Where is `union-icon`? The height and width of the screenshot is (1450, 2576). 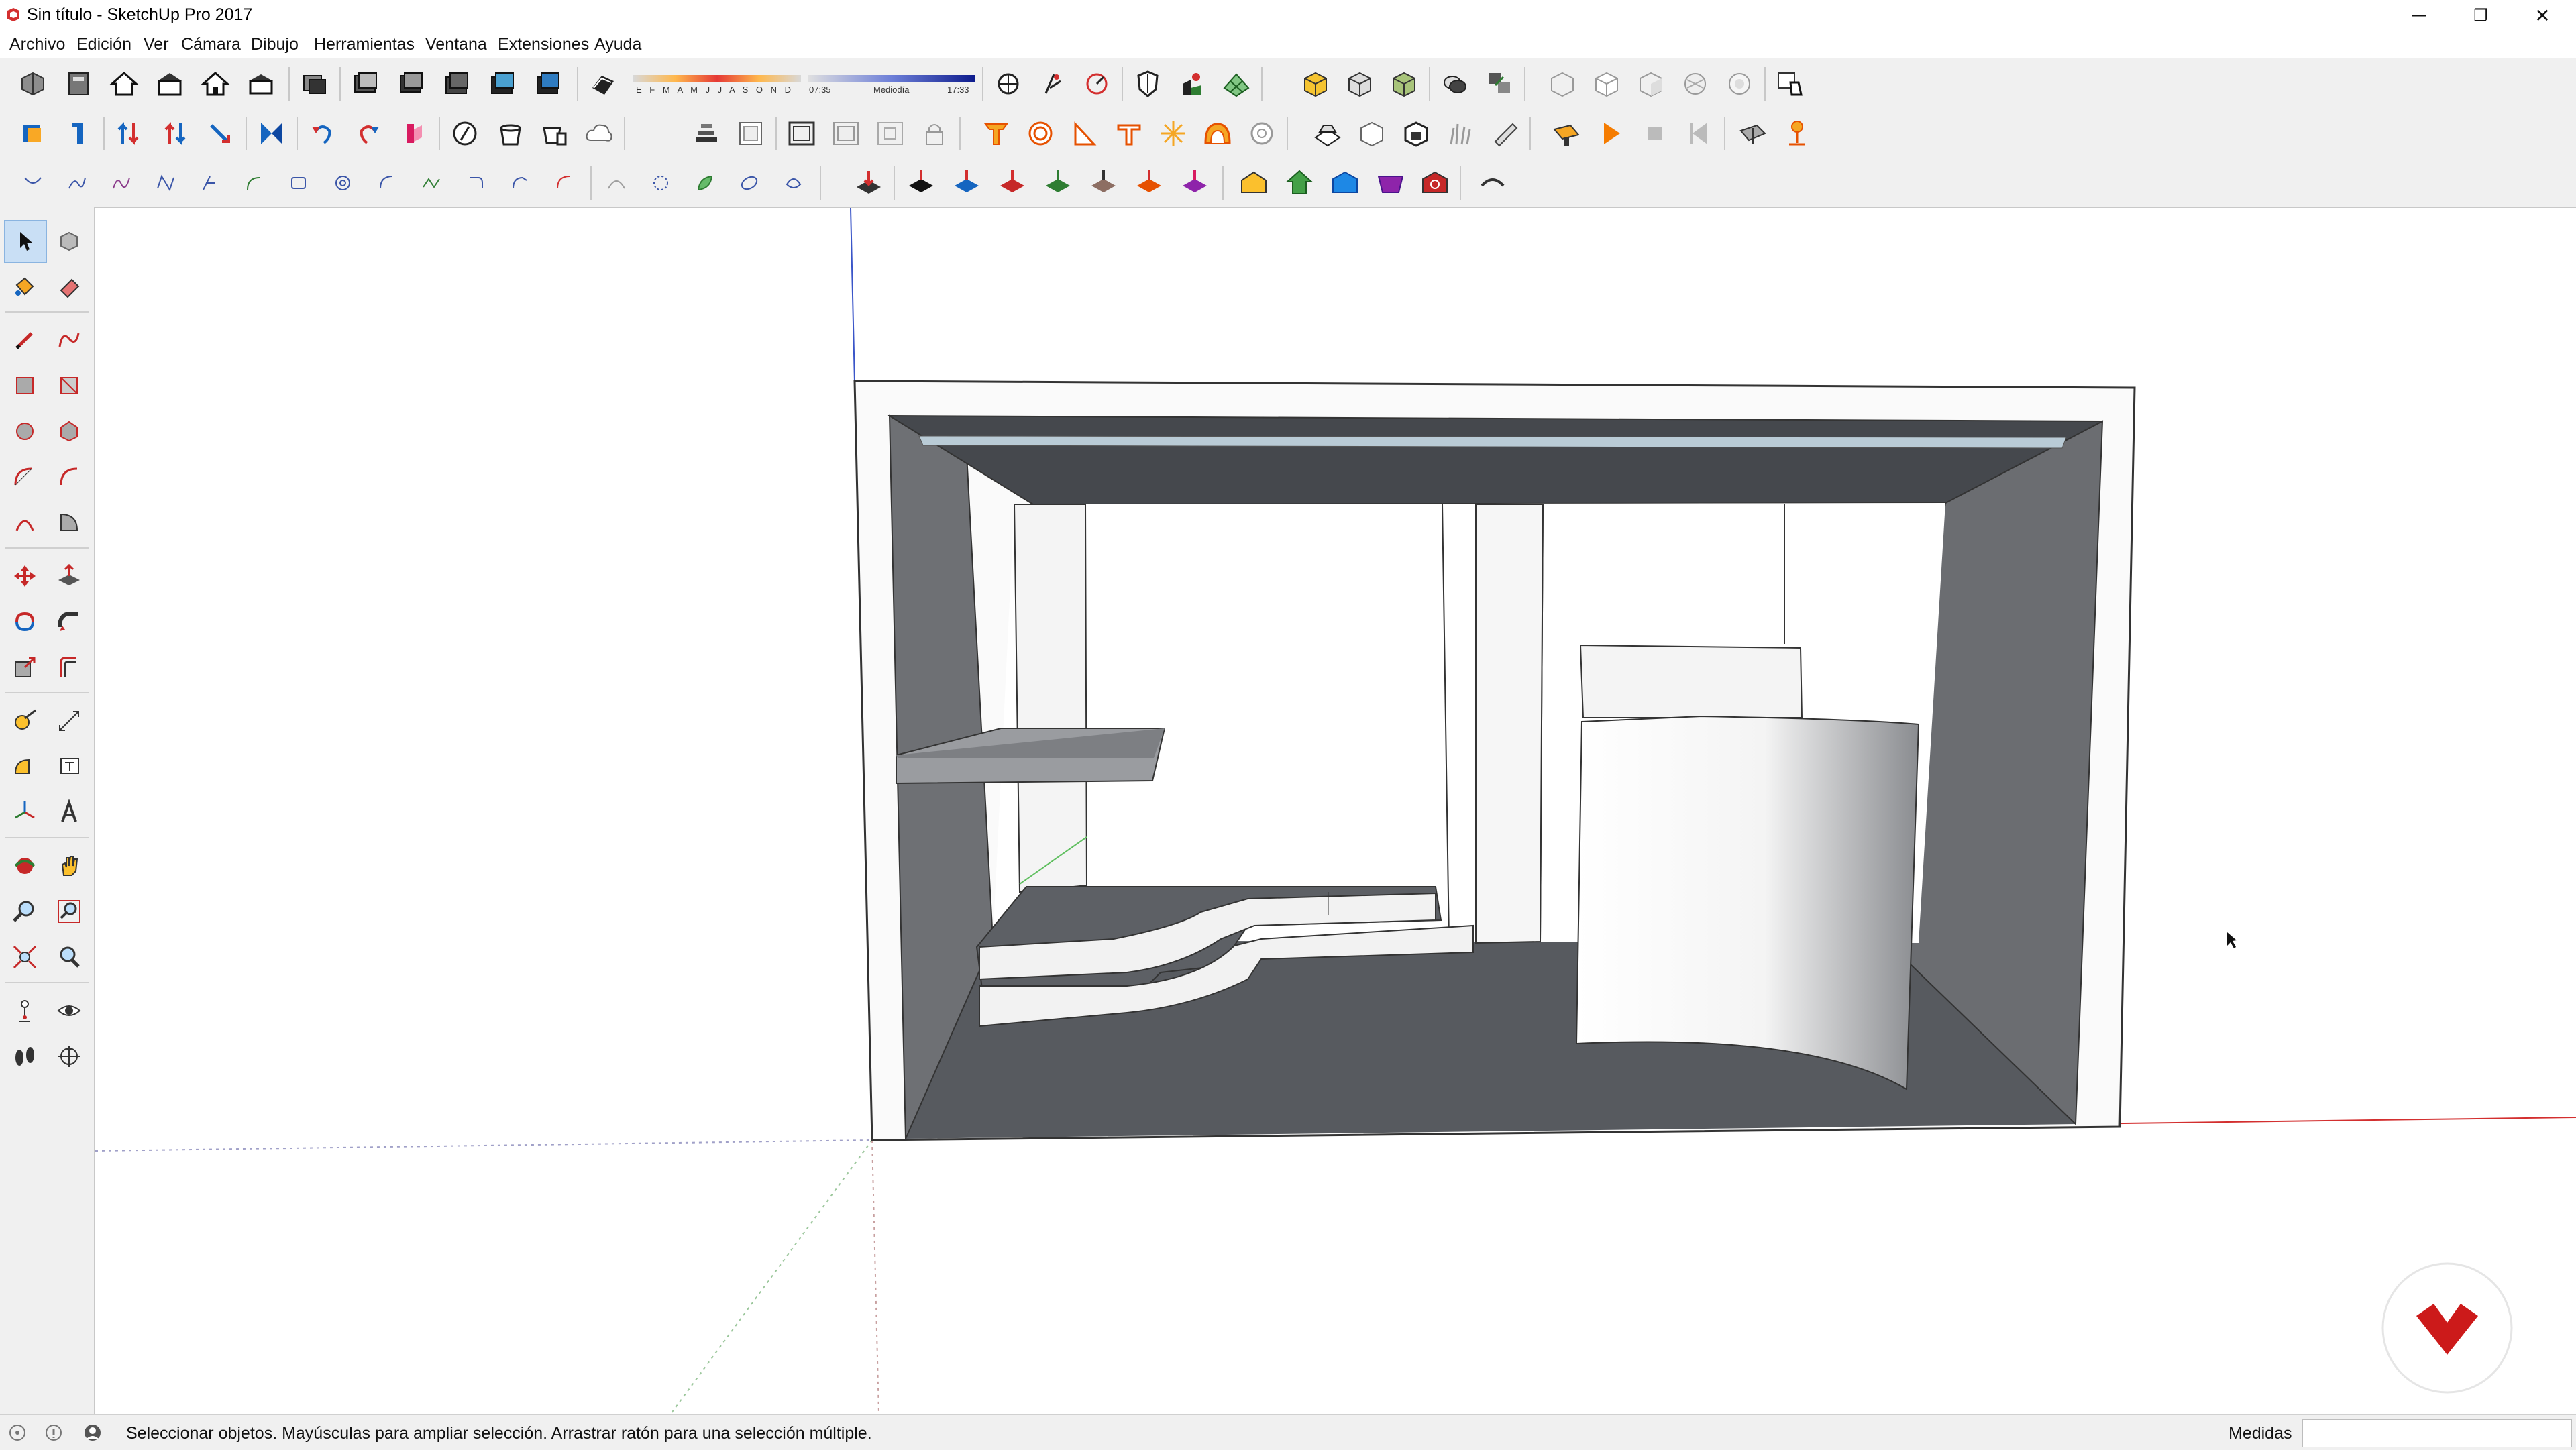 union-icon is located at coordinates (456, 83).